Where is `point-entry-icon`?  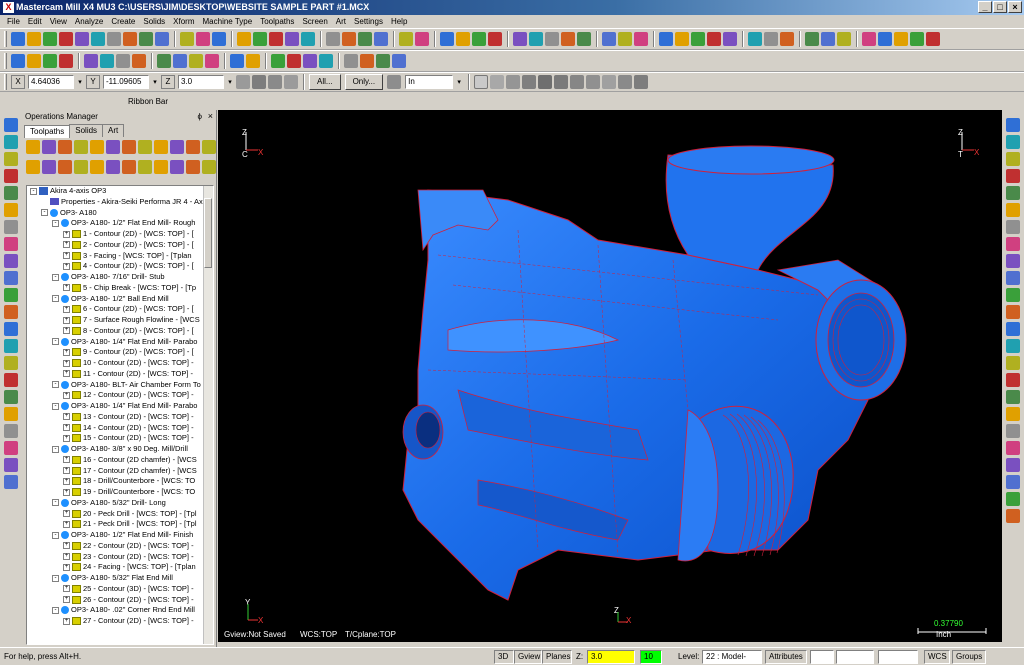 point-entry-icon is located at coordinates (275, 82).